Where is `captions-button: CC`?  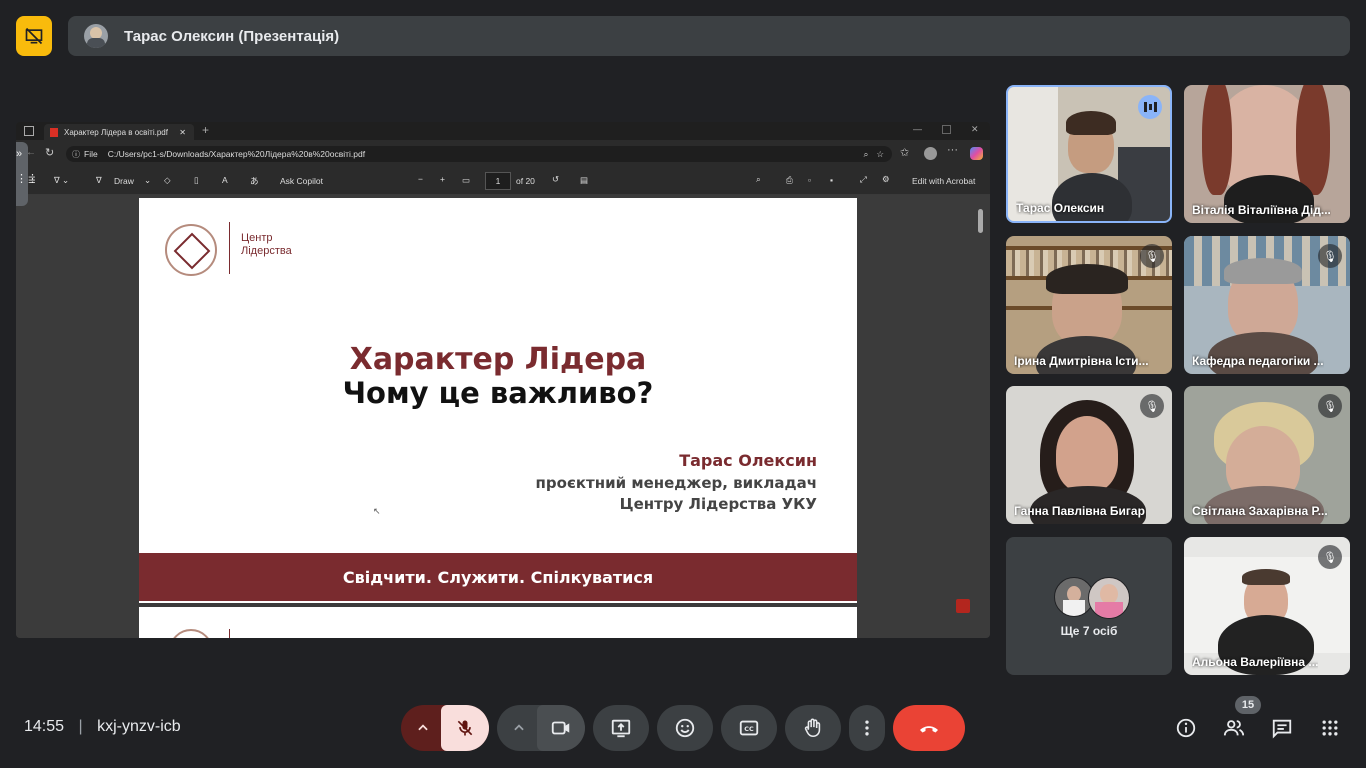
captions-button: CC is located at coordinates (749, 728).